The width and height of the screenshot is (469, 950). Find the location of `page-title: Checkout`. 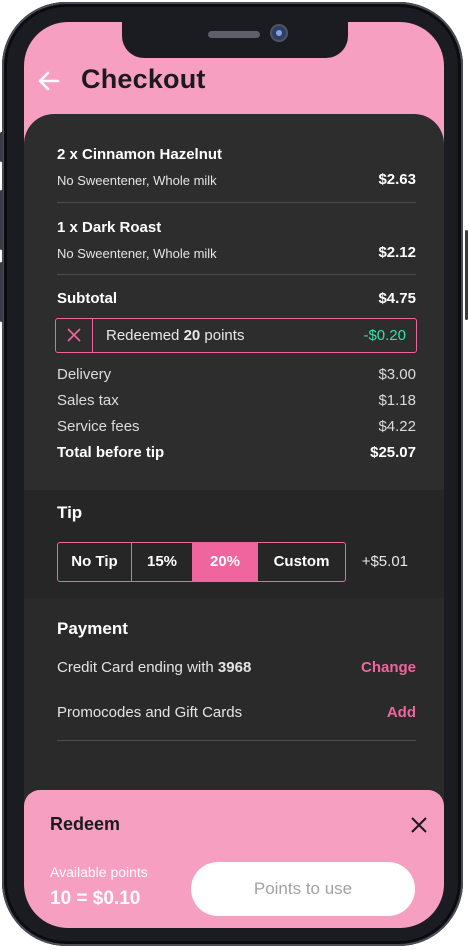

page-title: Checkout is located at coordinates (143, 79).